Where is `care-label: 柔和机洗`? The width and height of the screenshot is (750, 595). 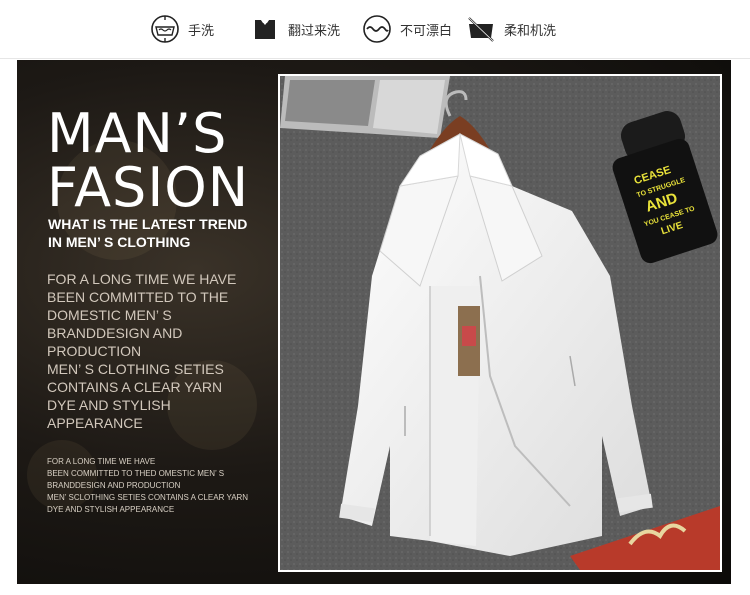
care-label: 柔和机洗 is located at coordinates (530, 31).